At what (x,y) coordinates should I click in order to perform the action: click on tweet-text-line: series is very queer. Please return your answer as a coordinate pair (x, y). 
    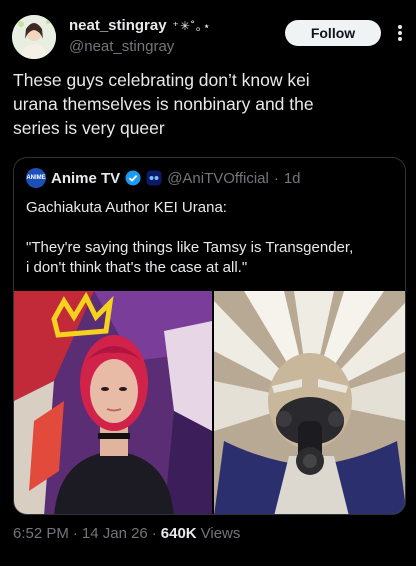
    Looking at the image, I should click on (89, 128).